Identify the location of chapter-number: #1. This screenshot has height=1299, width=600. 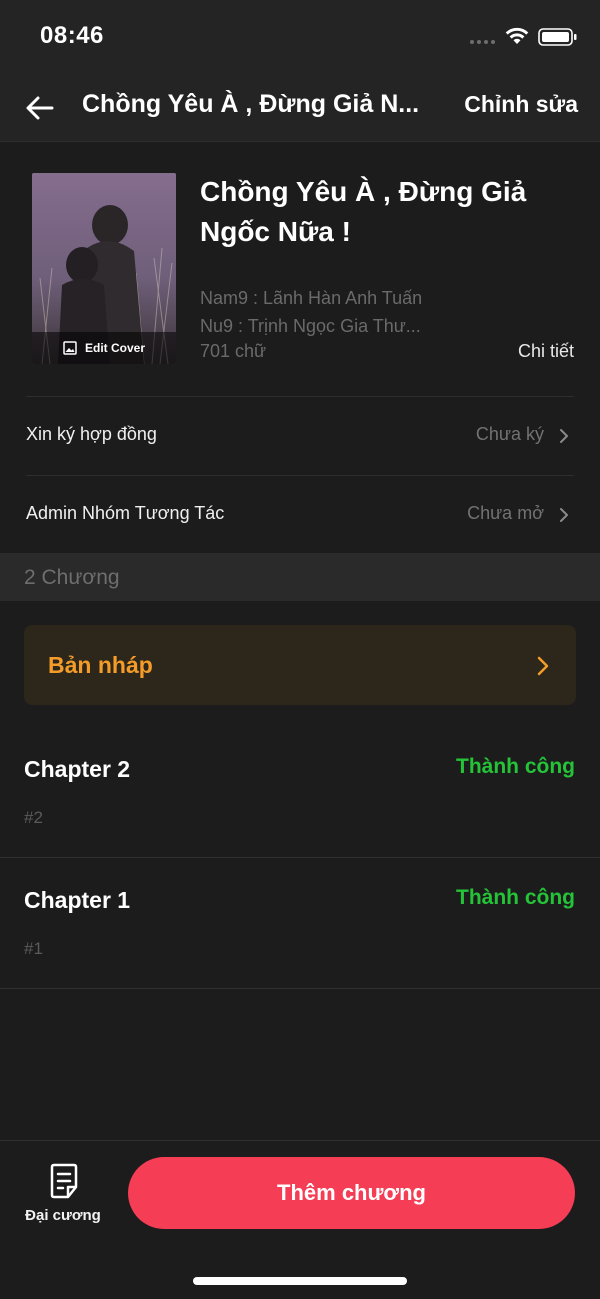
(33, 948).